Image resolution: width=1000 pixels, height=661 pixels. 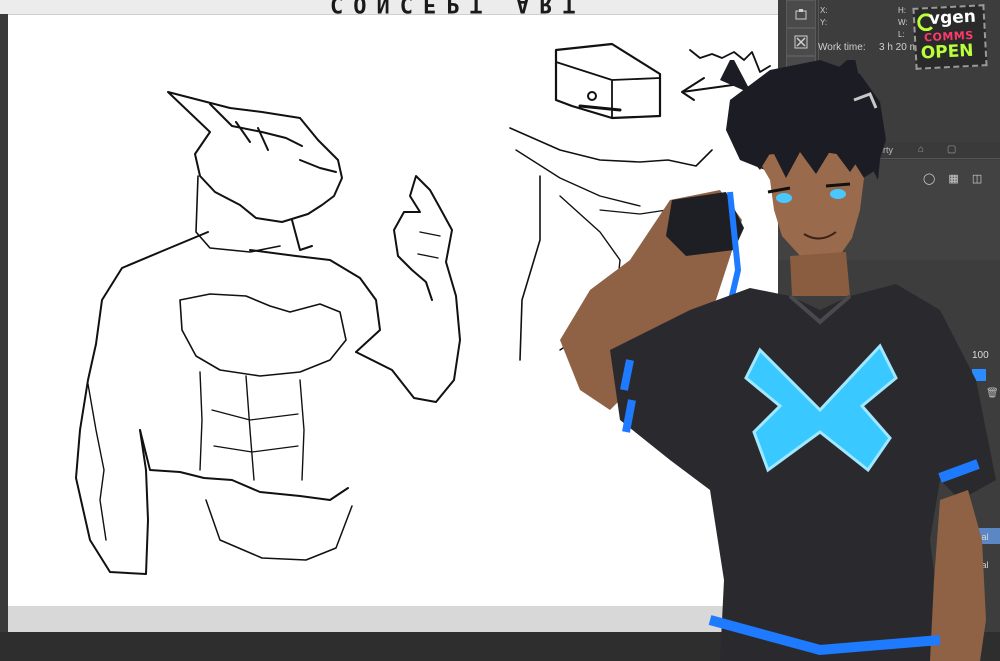 I want to click on dragon-head-sketch, so click(x=255, y=157).